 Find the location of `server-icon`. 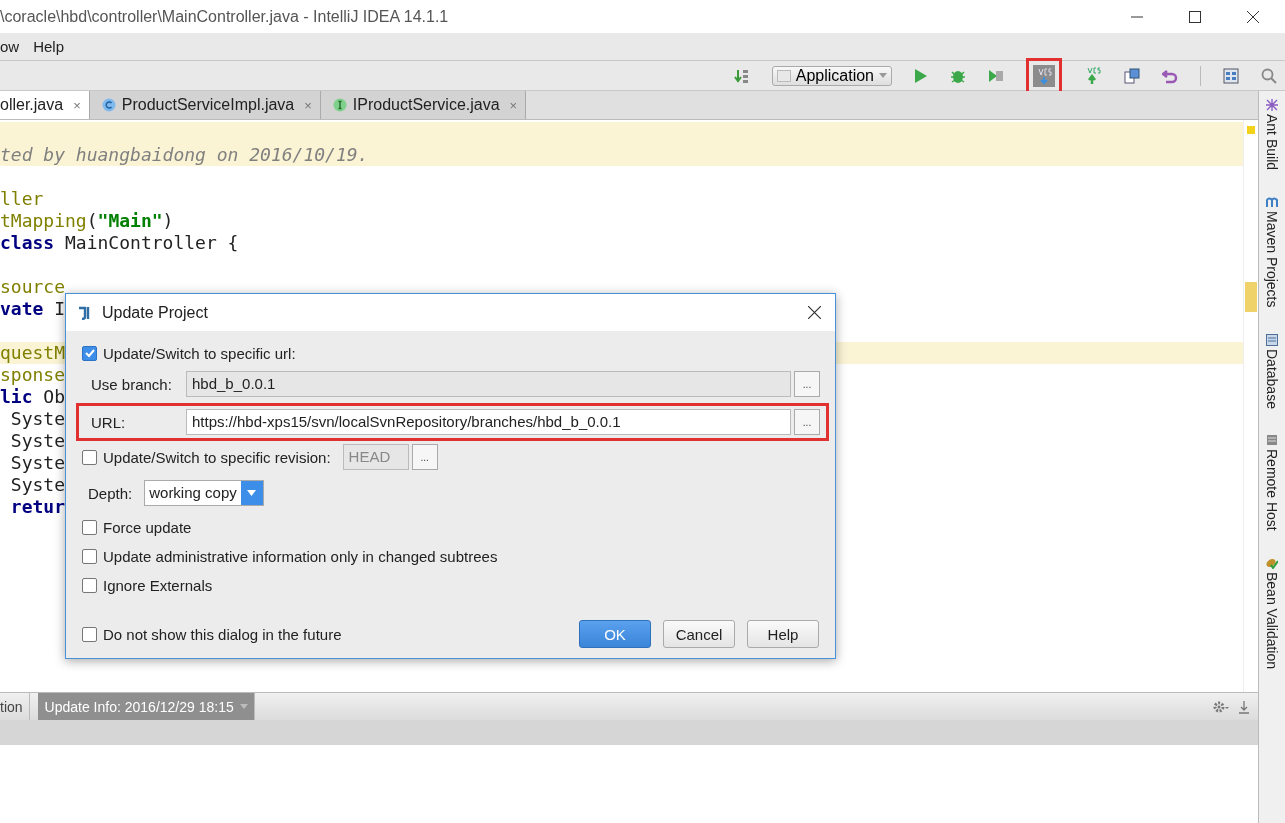

server-icon is located at coordinates (1272, 440).